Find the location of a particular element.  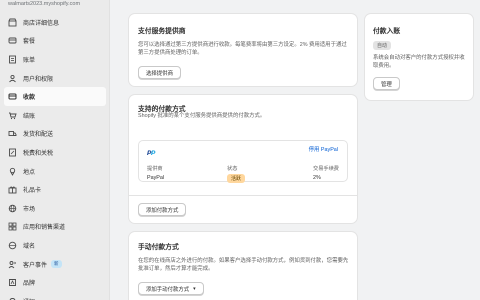

sidebar-item: 套餐 is located at coordinates (55, 41).